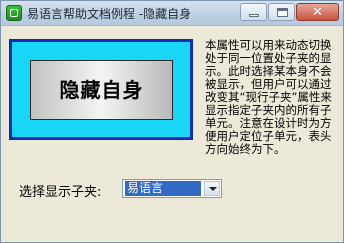  I want to click on close-icon: ✕, so click(317, 12).